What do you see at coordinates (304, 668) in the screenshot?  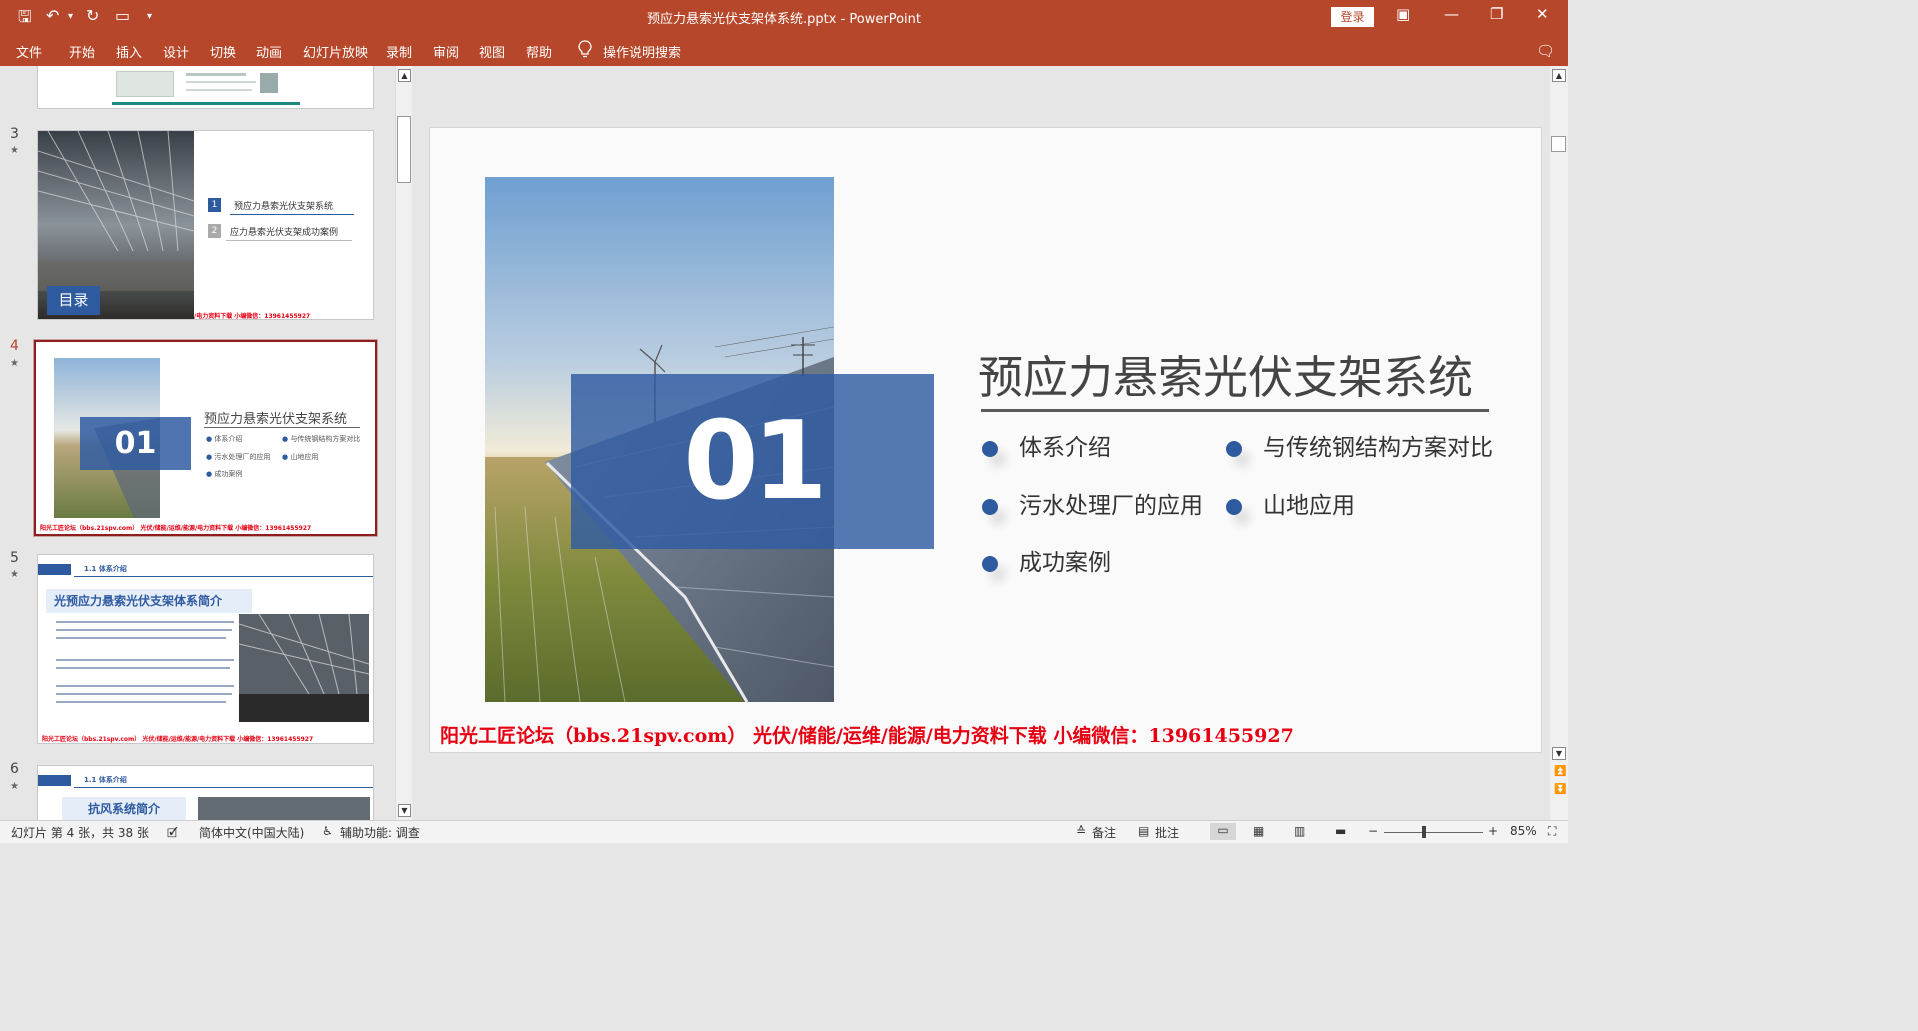 I see `canopy-photo-small` at bounding box center [304, 668].